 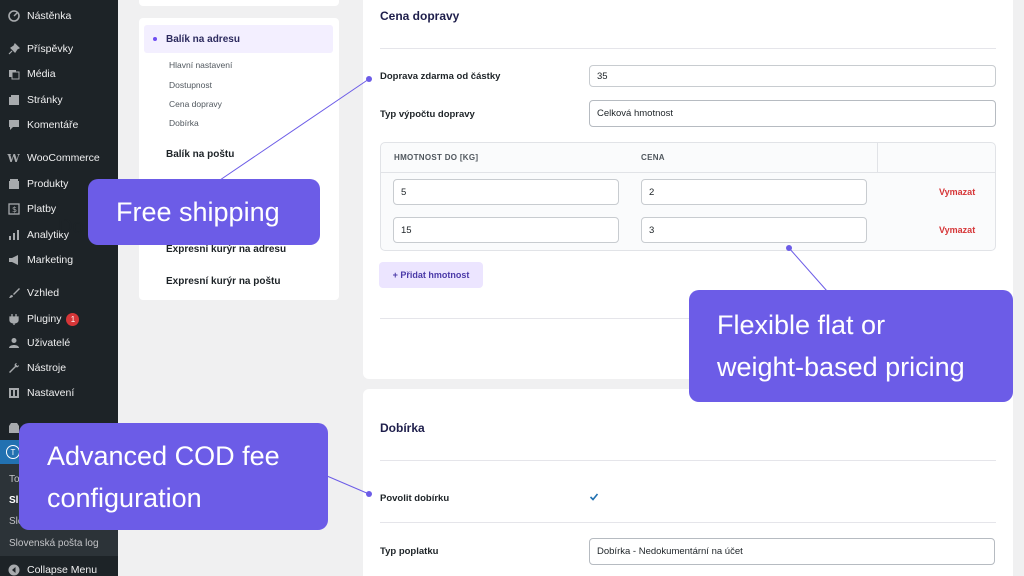 What do you see at coordinates (47, 368) in the screenshot?
I see `sidebar-item-label: Nástroje` at bounding box center [47, 368].